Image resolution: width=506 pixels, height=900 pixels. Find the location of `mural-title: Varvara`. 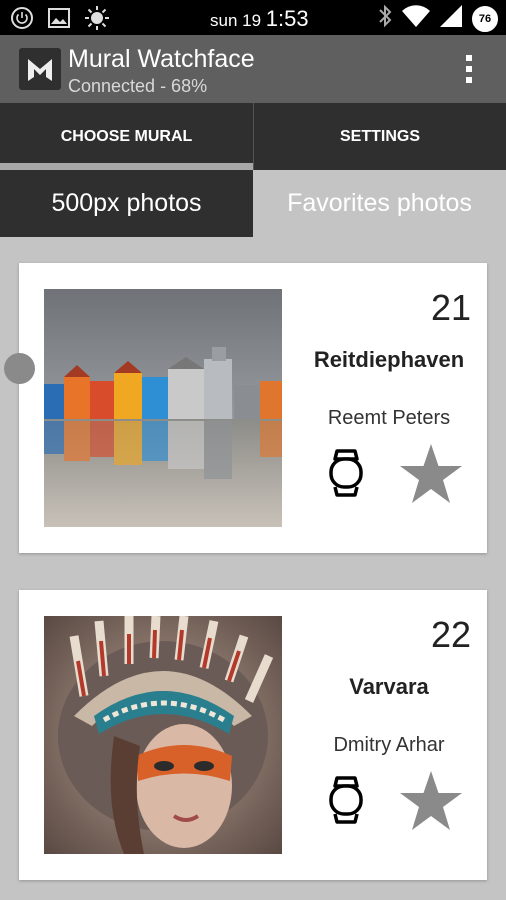

mural-title: Varvara is located at coordinates (389, 686).